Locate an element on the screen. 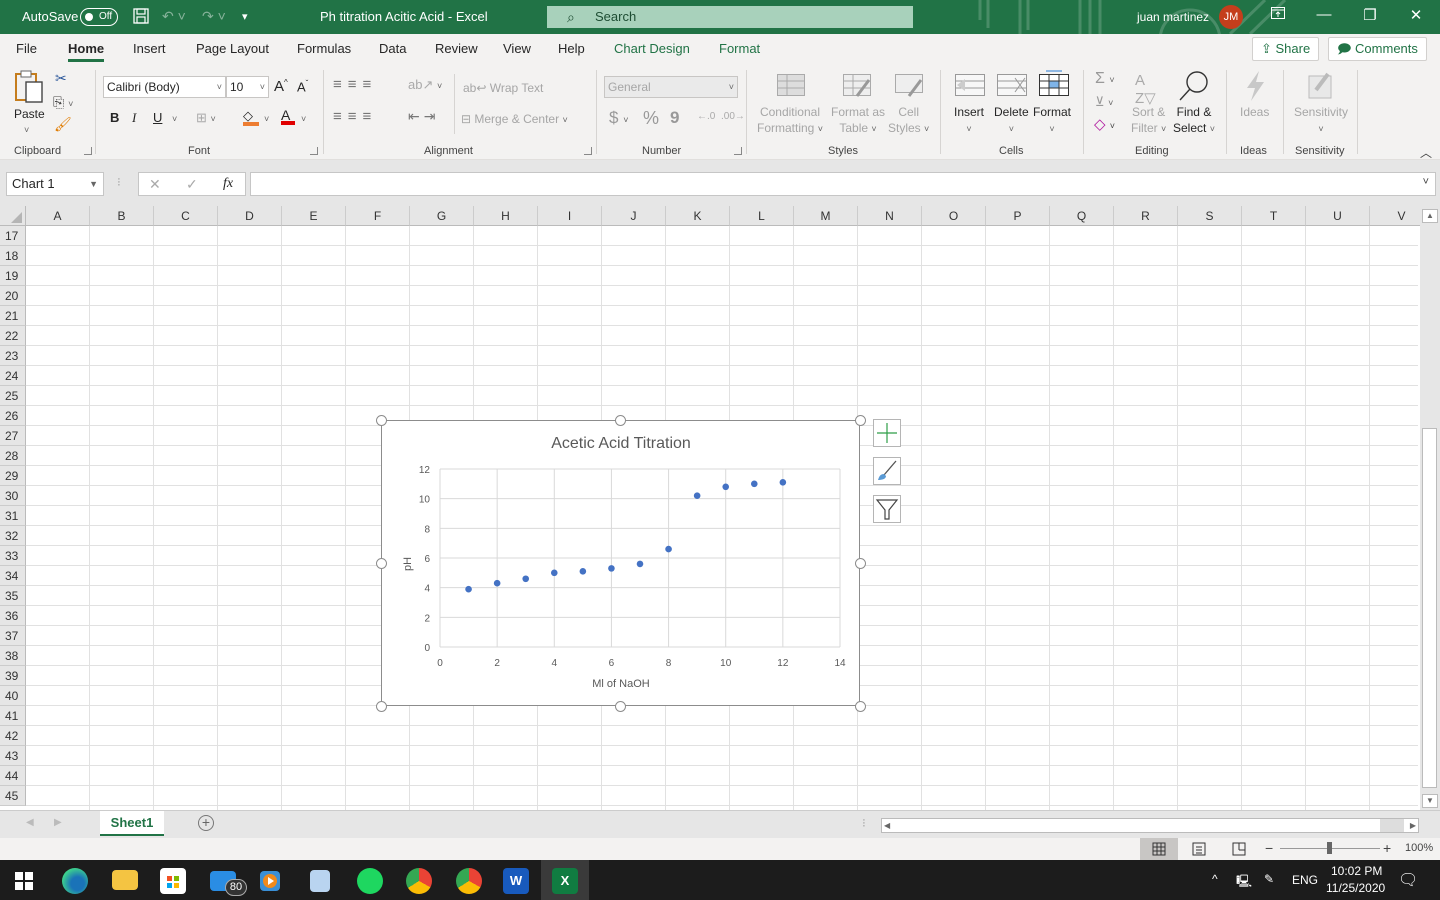 Image resolution: width=1440 pixels, height=900 pixels. format-as-table-button: Format as Table ˅ is located at coordinates (858, 120).